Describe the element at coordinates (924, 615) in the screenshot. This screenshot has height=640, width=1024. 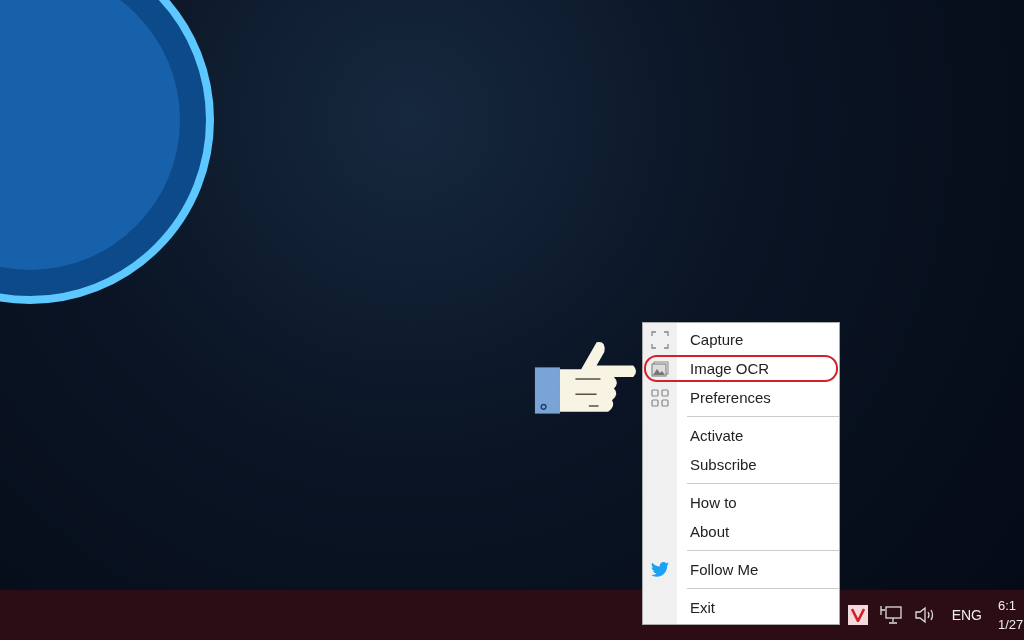
I see `speaker-icon` at that location.